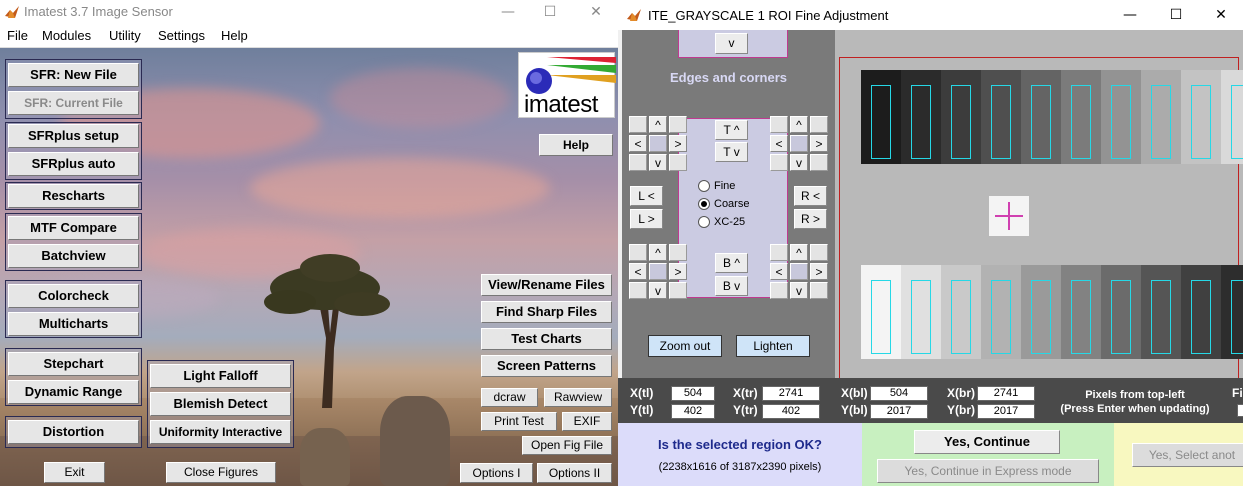 This screenshot has width=1243, height=486. Describe the element at coordinates (799, 290) in the screenshot. I see `br-down-button: v` at that location.